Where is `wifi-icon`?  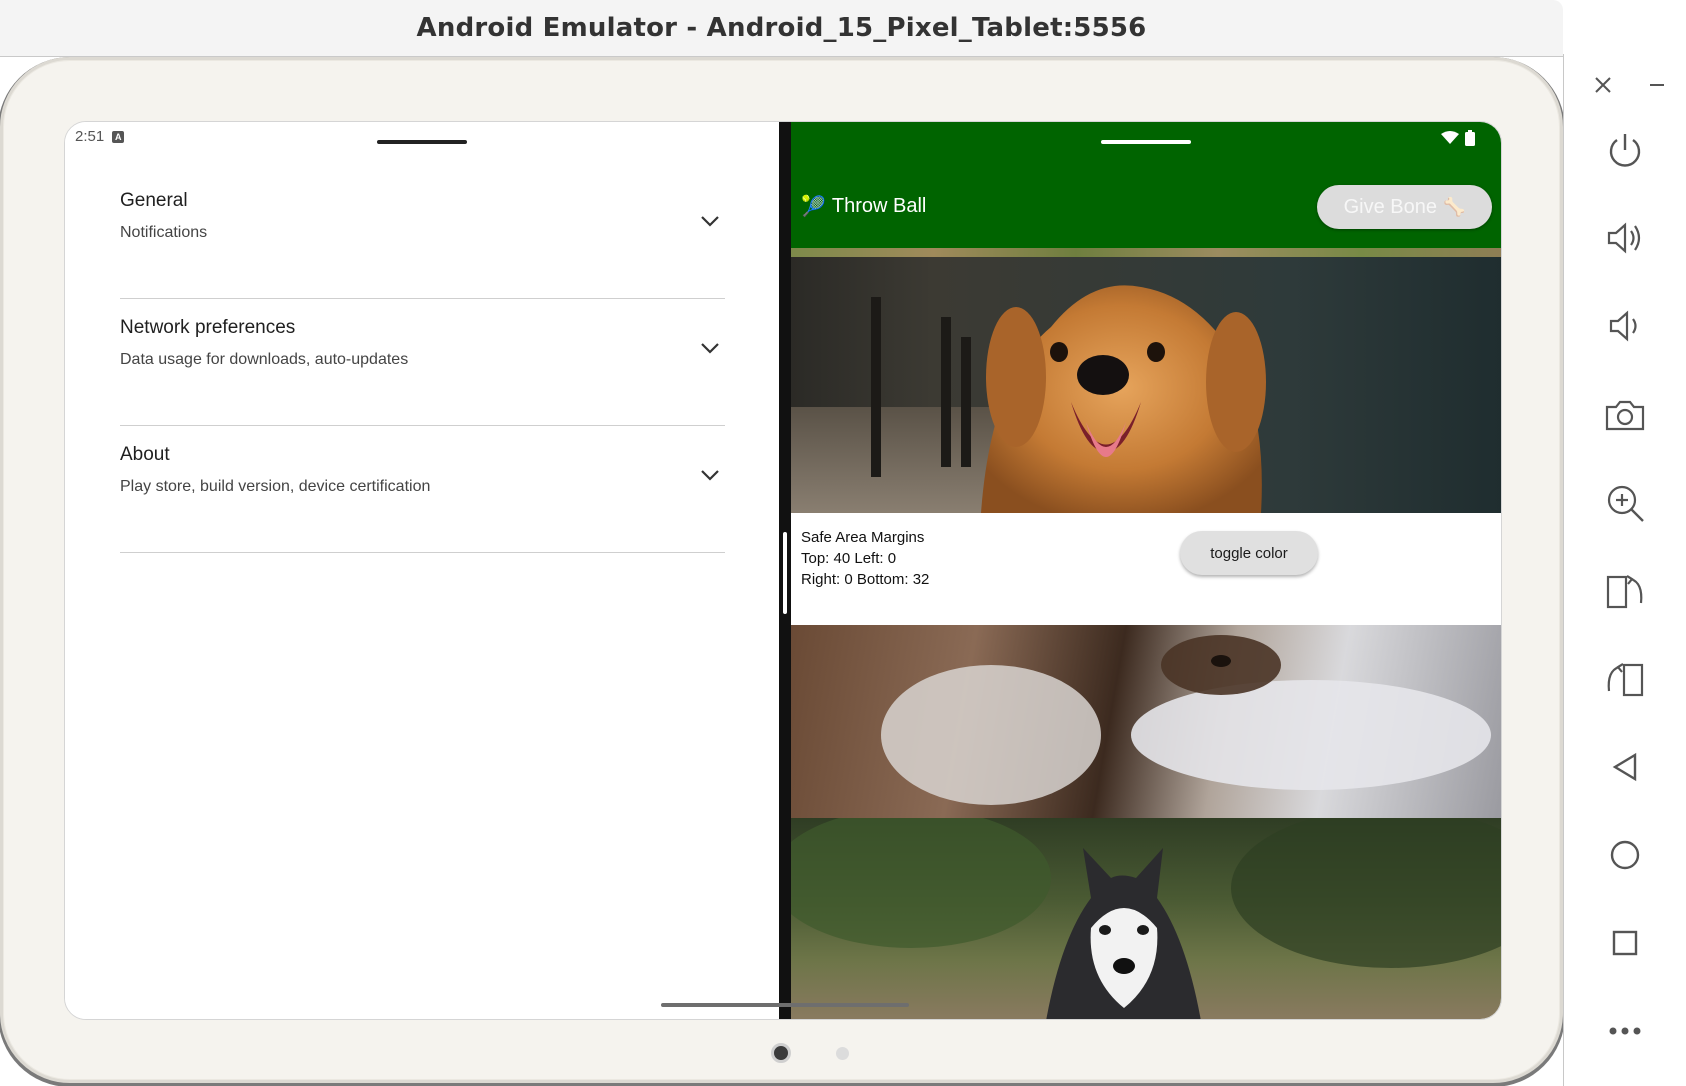 wifi-icon is located at coordinates (1450, 137).